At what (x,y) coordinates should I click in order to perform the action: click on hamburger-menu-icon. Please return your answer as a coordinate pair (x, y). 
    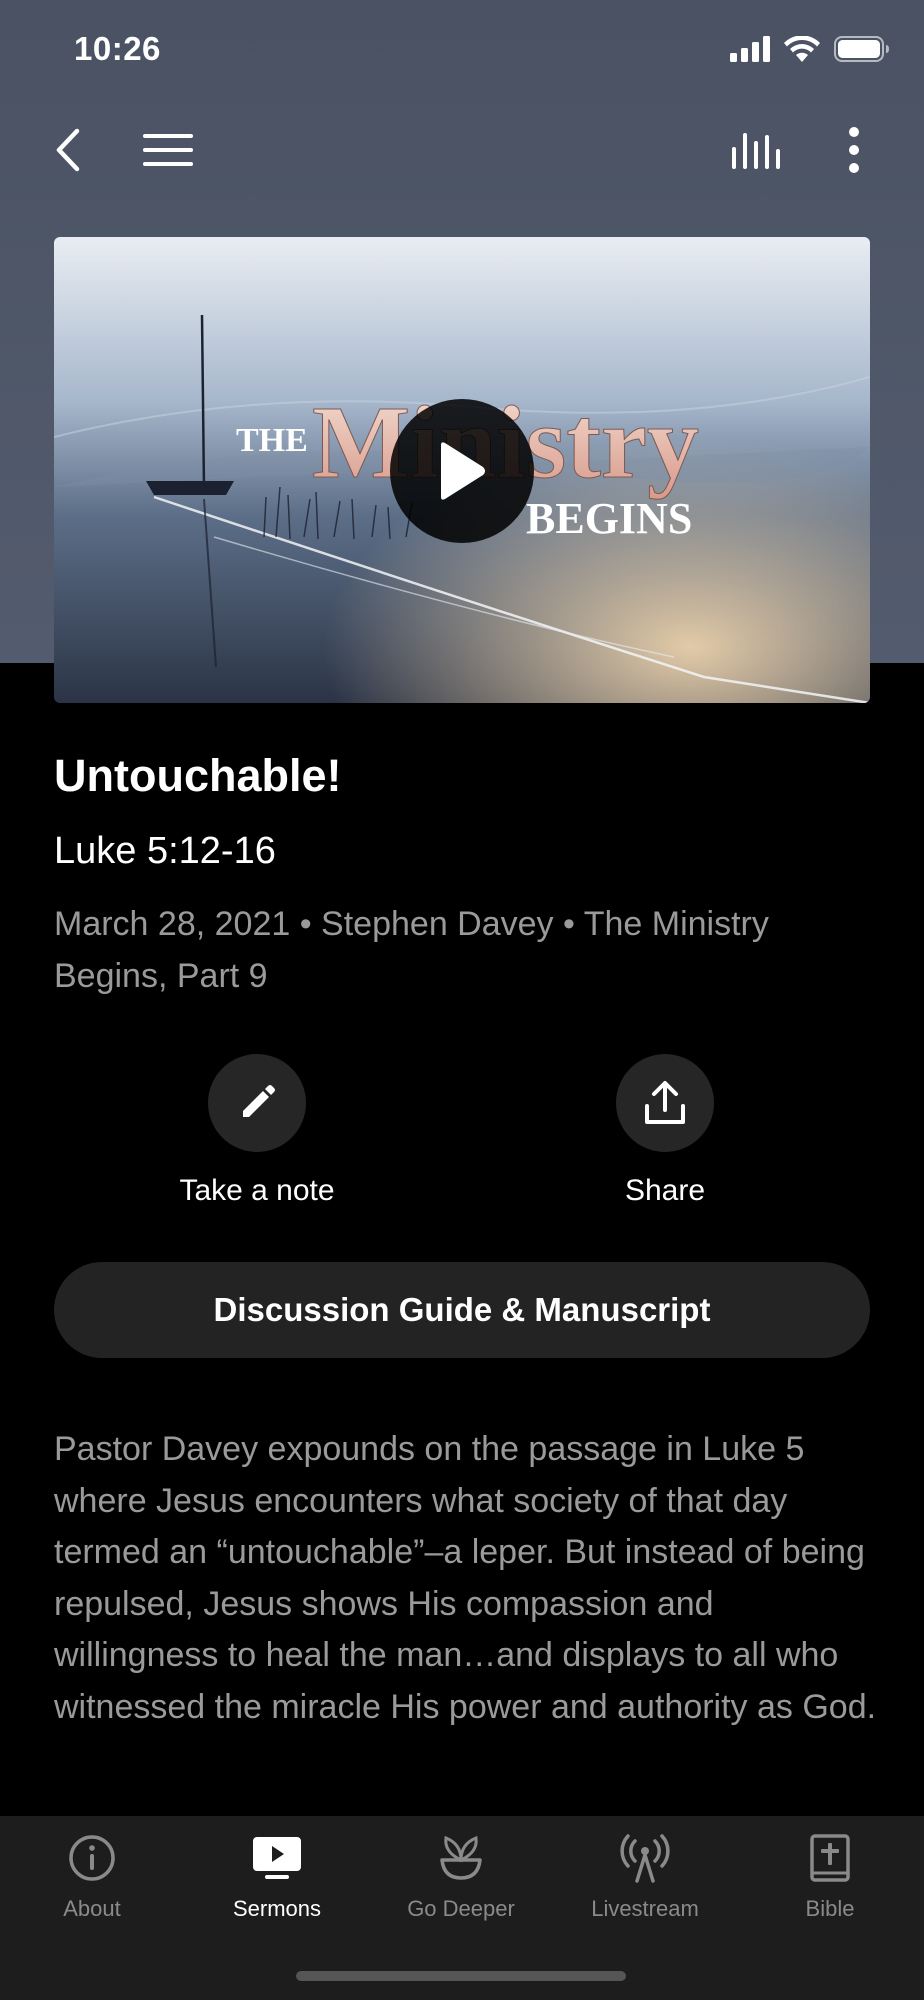
    Looking at the image, I should click on (168, 150).